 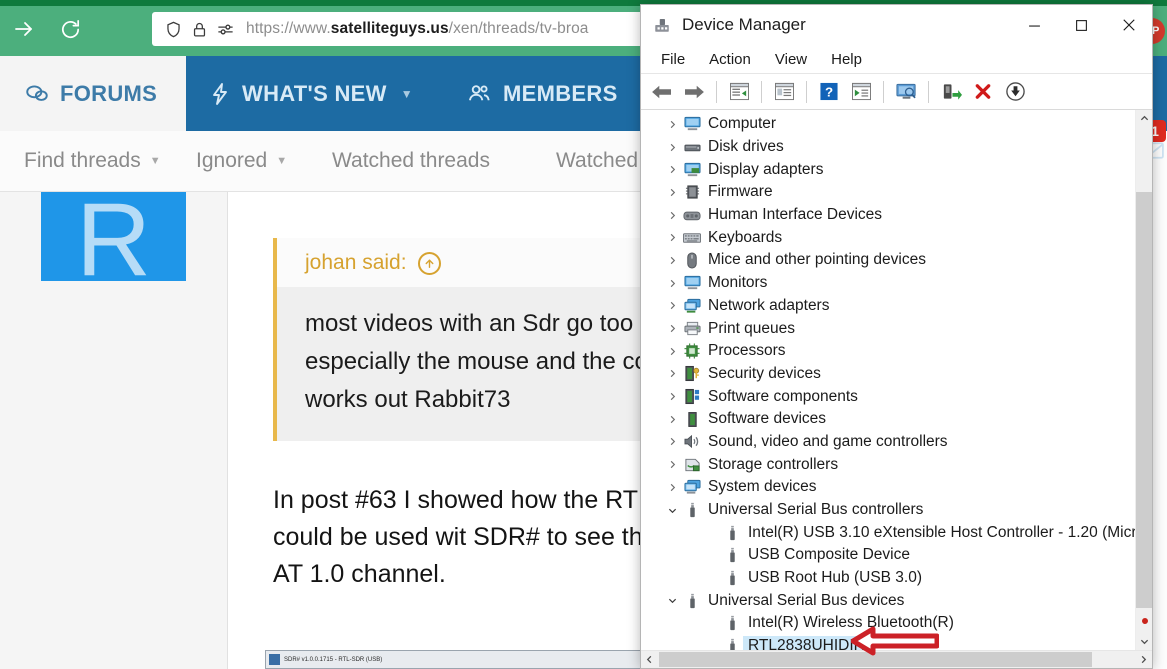 I want to click on device-tree-item: Sound, video and game controllers, so click(x=888, y=442).